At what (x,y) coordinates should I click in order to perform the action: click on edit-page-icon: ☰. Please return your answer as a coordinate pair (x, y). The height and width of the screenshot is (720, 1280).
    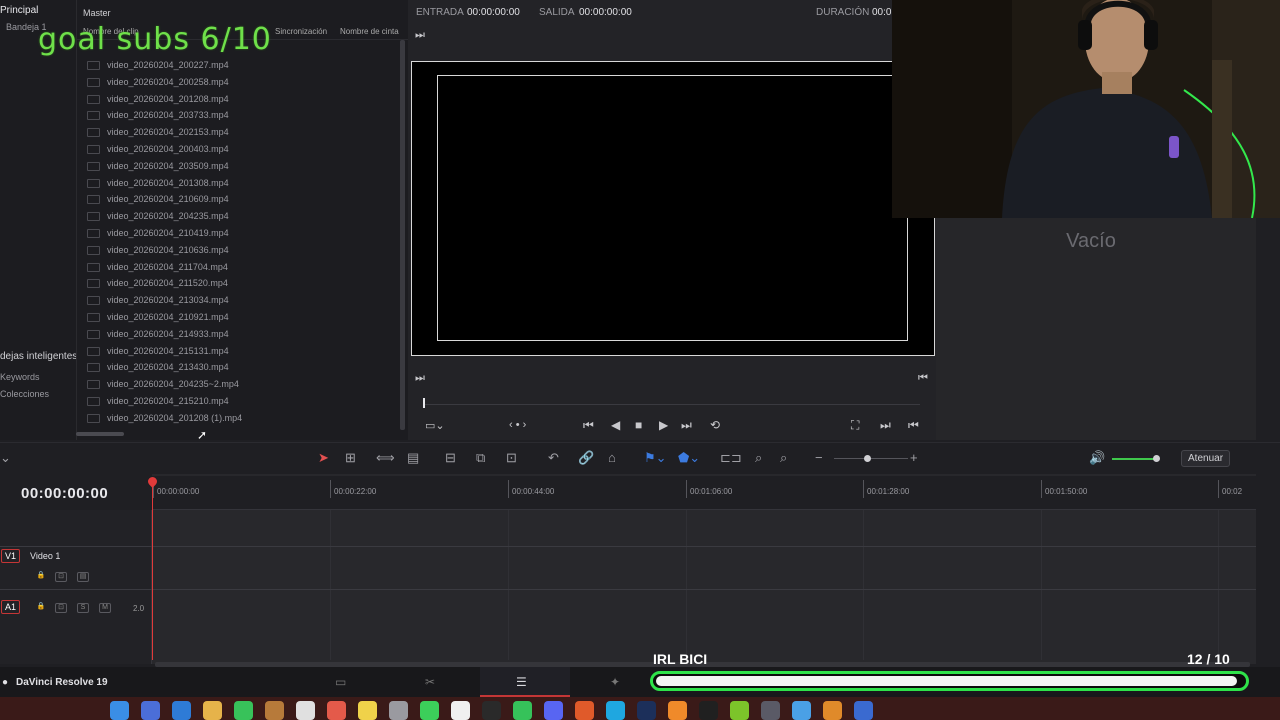
    Looking at the image, I should click on (521, 682).